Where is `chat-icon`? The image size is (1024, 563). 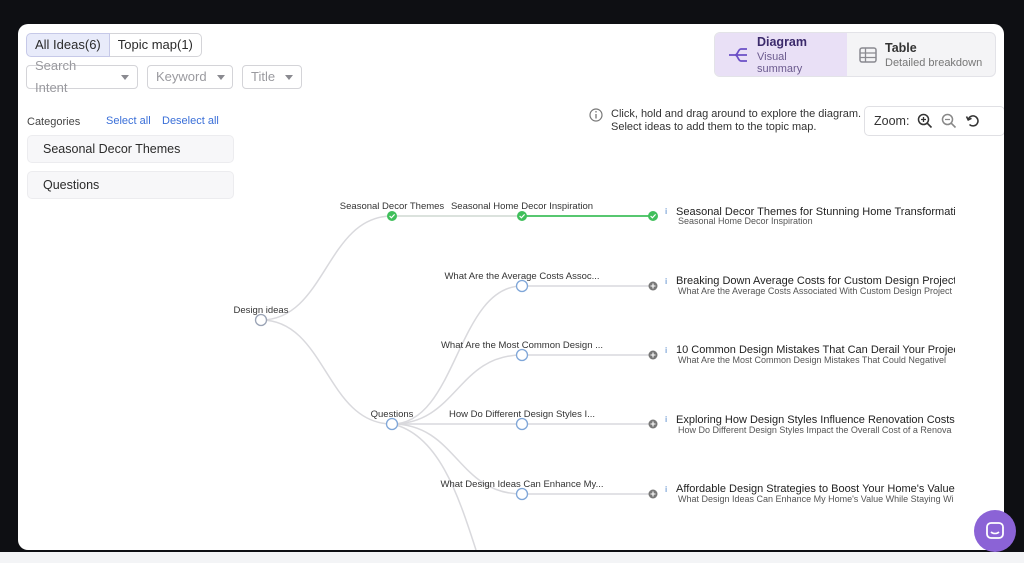
chat-icon is located at coordinates (995, 530).